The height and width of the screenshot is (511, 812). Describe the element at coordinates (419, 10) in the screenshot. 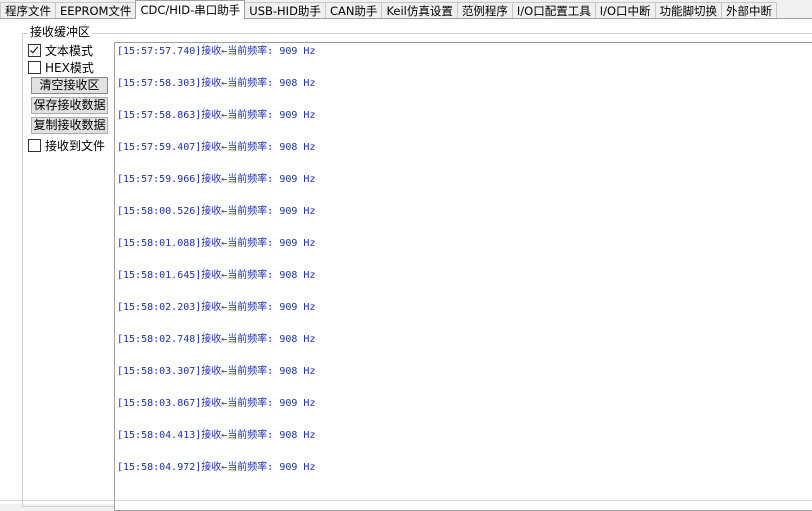

I see `tab-keil-sim: Keil仿真设置` at that location.